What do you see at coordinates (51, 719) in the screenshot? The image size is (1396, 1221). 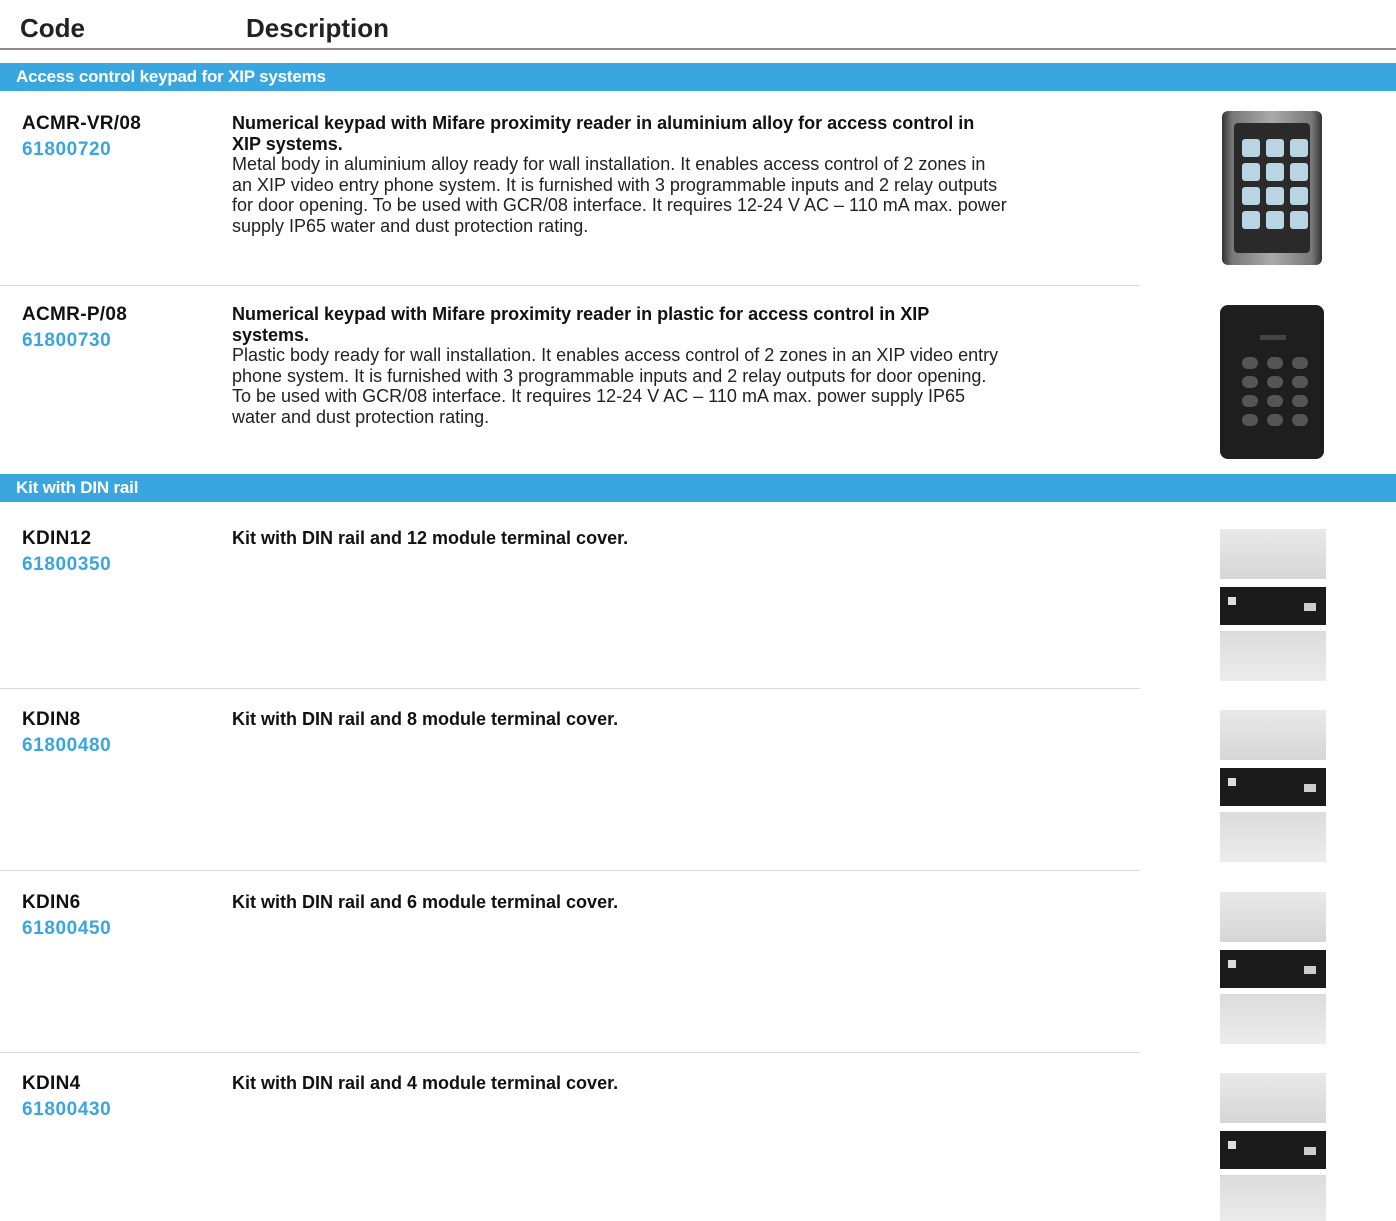 I see `product-code: KDIN8` at bounding box center [51, 719].